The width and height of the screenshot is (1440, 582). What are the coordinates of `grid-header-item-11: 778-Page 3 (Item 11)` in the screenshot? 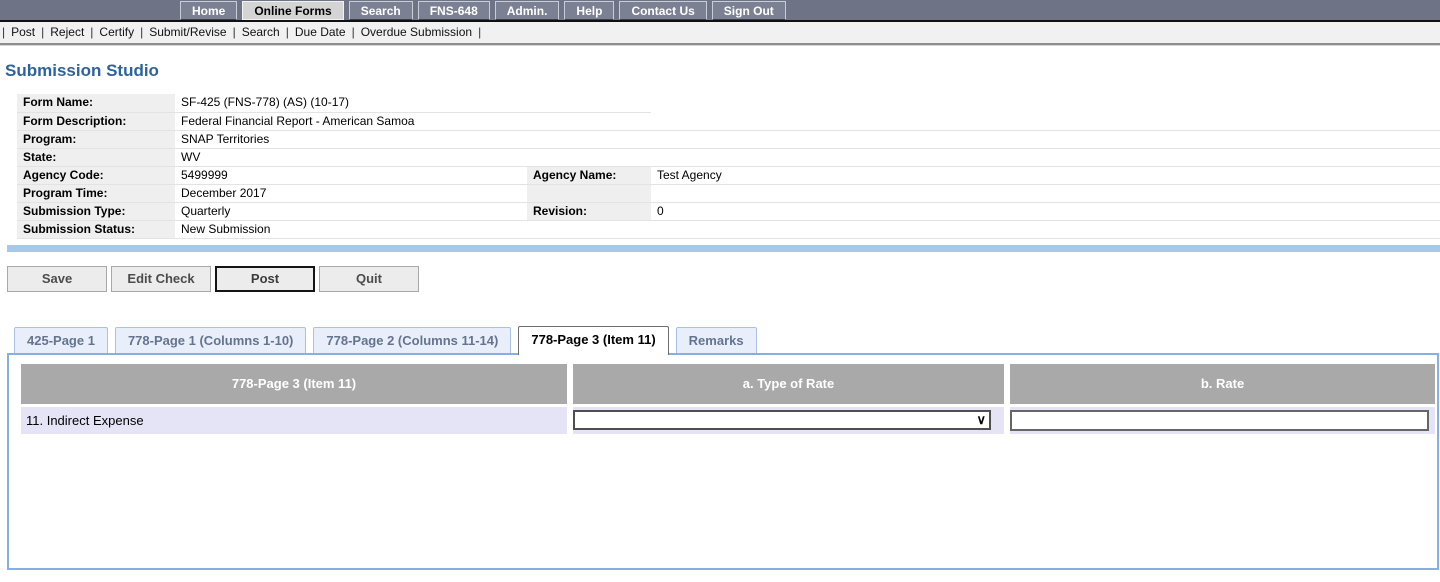 It's located at (294, 383).